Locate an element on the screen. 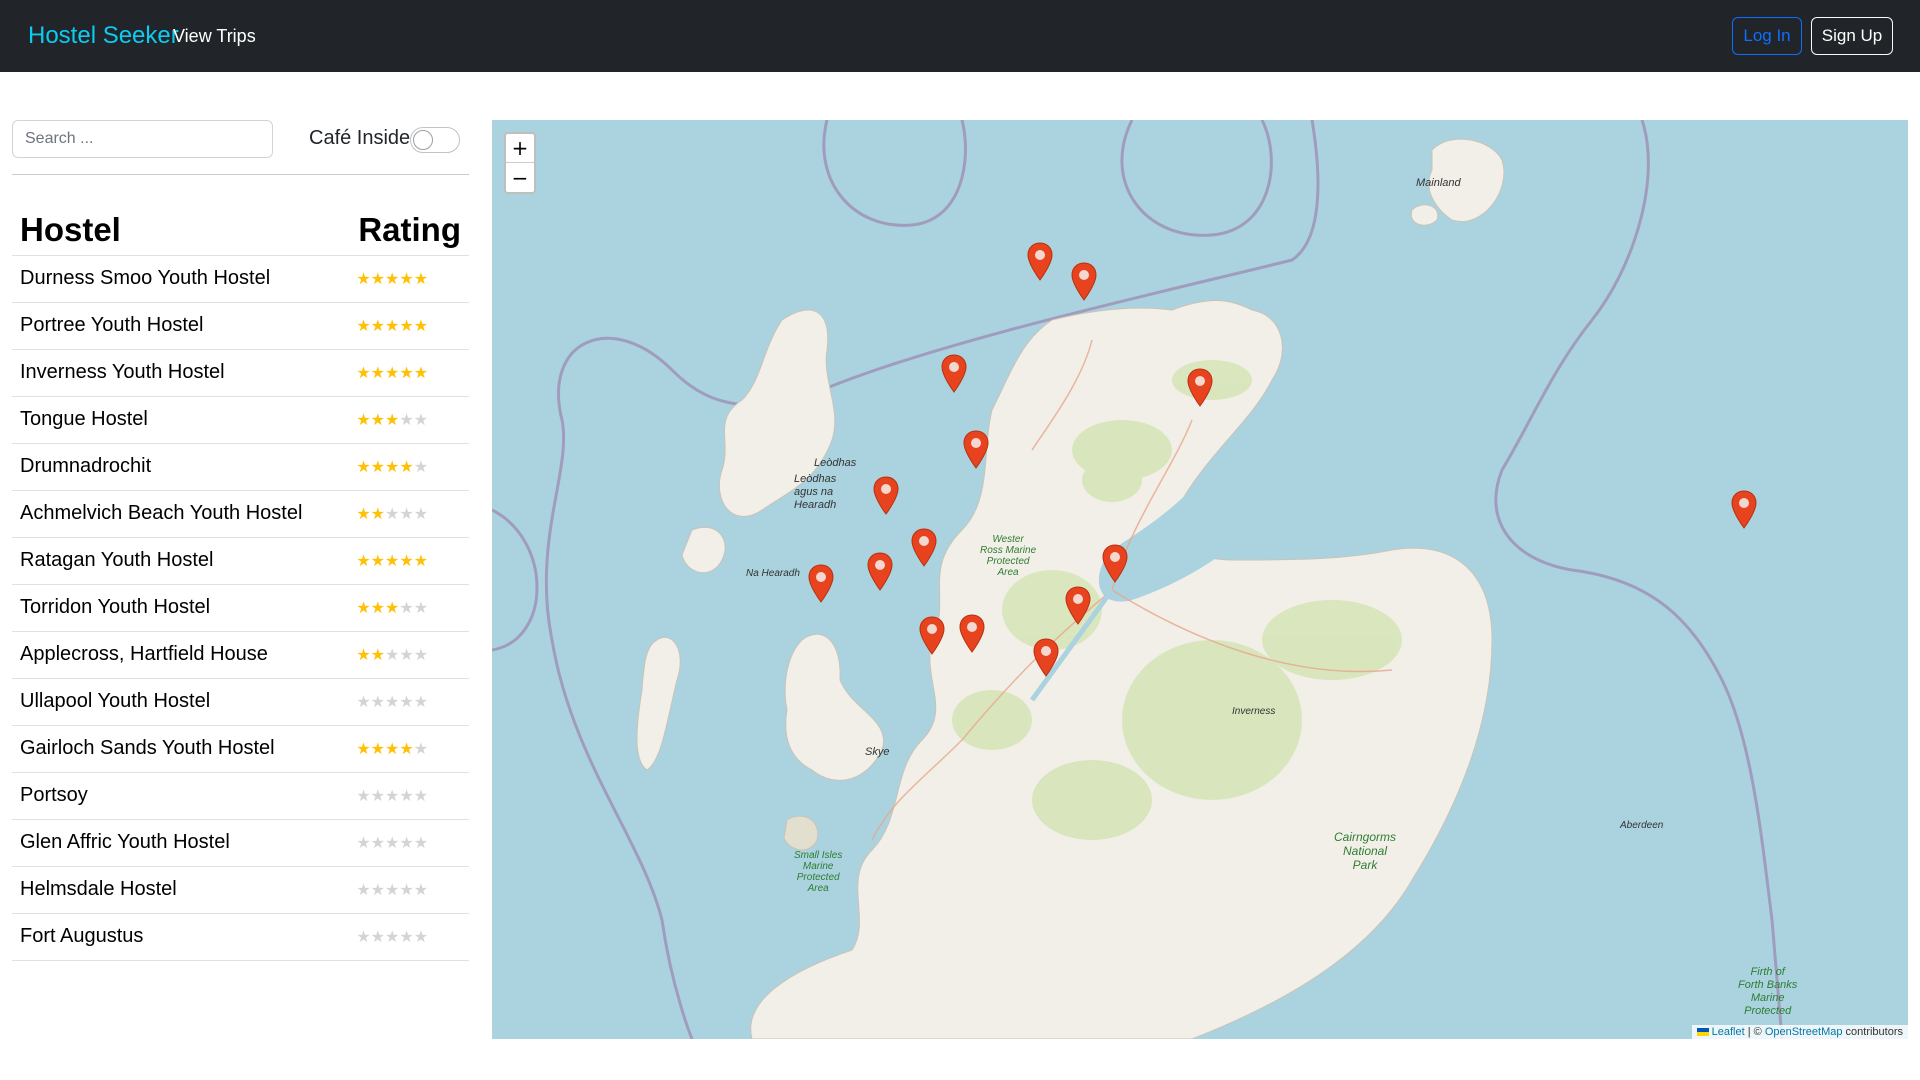  hostel-column-header: Hostel is located at coordinates (180, 225).